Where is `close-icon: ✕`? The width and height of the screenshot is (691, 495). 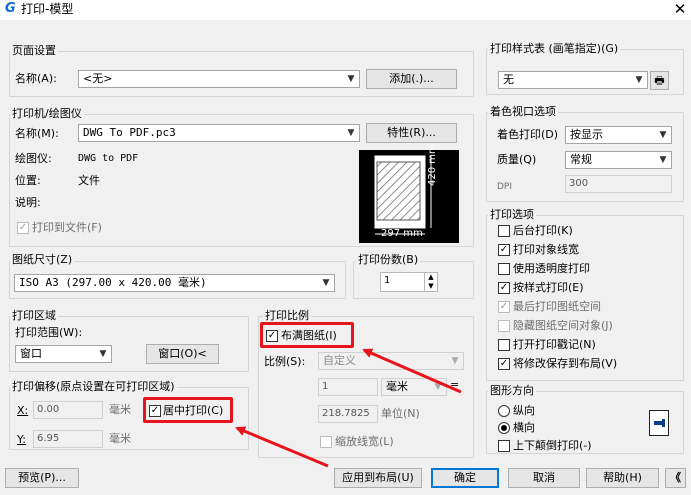
close-icon: ✕ is located at coordinates (680, 10).